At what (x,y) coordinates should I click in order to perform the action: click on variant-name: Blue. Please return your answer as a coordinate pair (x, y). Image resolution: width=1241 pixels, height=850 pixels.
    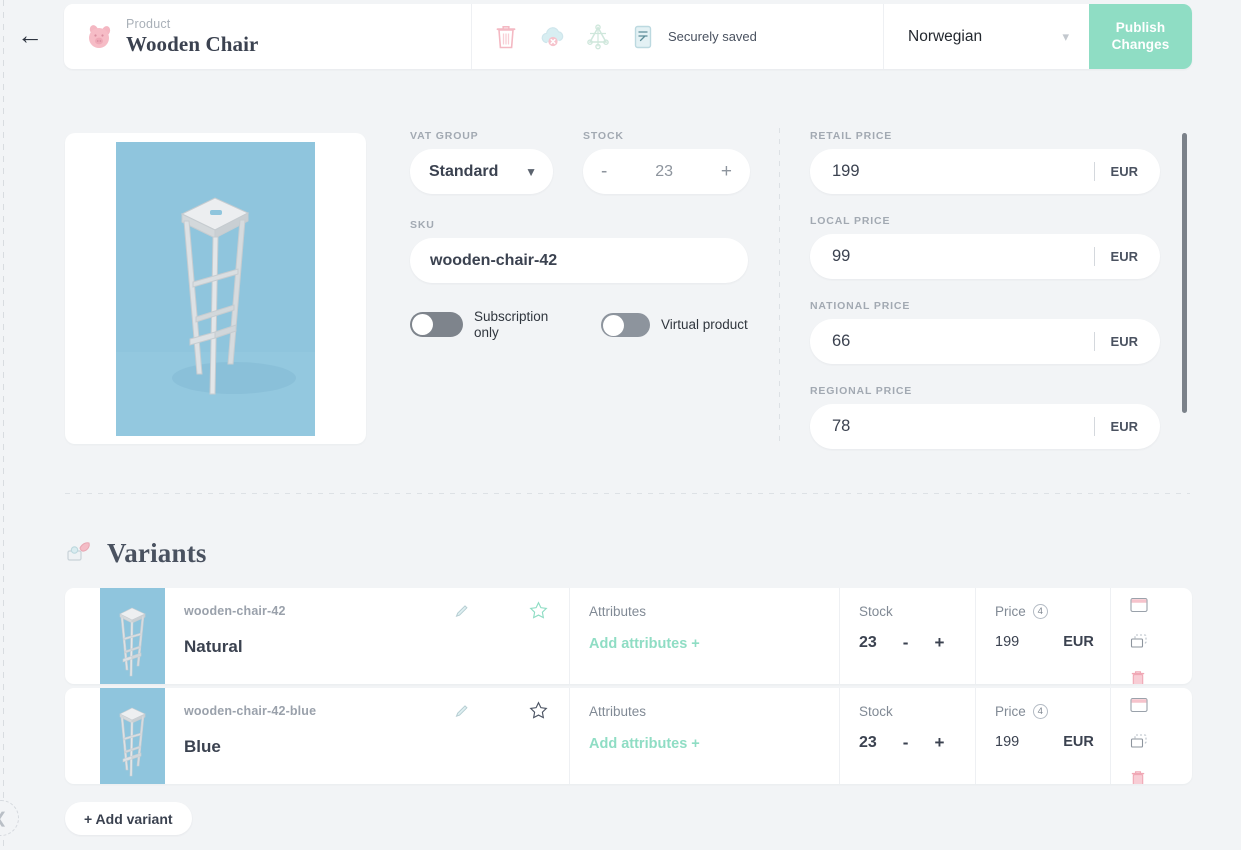
    Looking at the image, I should click on (202, 746).